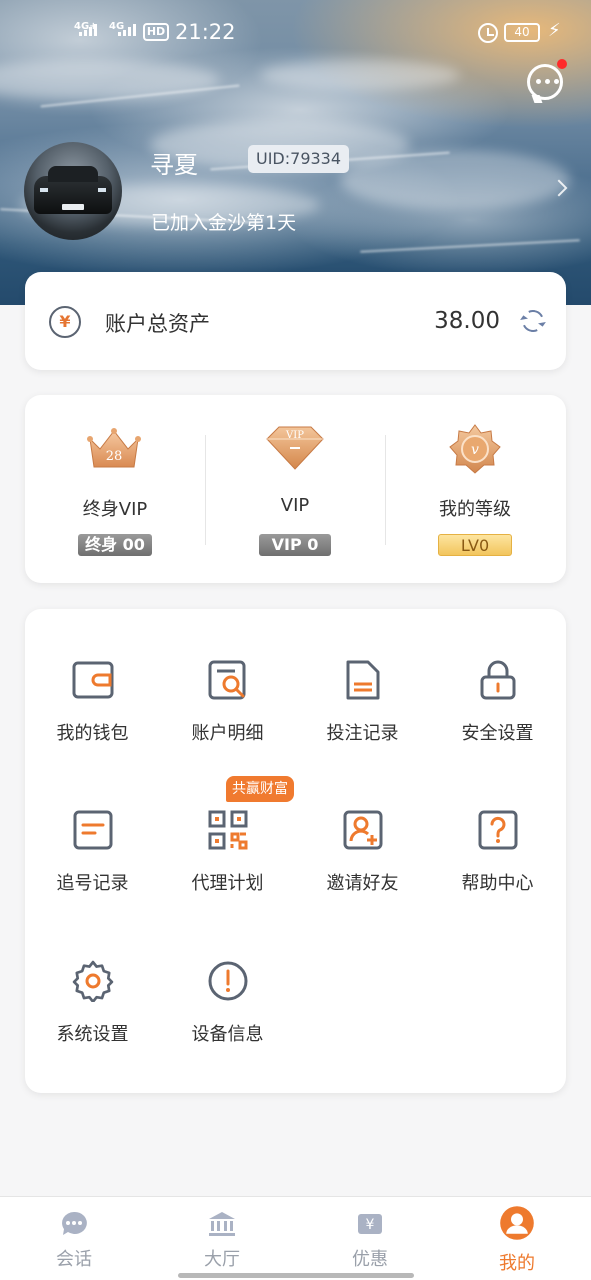  What do you see at coordinates (562, 64) in the screenshot?
I see `notification-dot` at bounding box center [562, 64].